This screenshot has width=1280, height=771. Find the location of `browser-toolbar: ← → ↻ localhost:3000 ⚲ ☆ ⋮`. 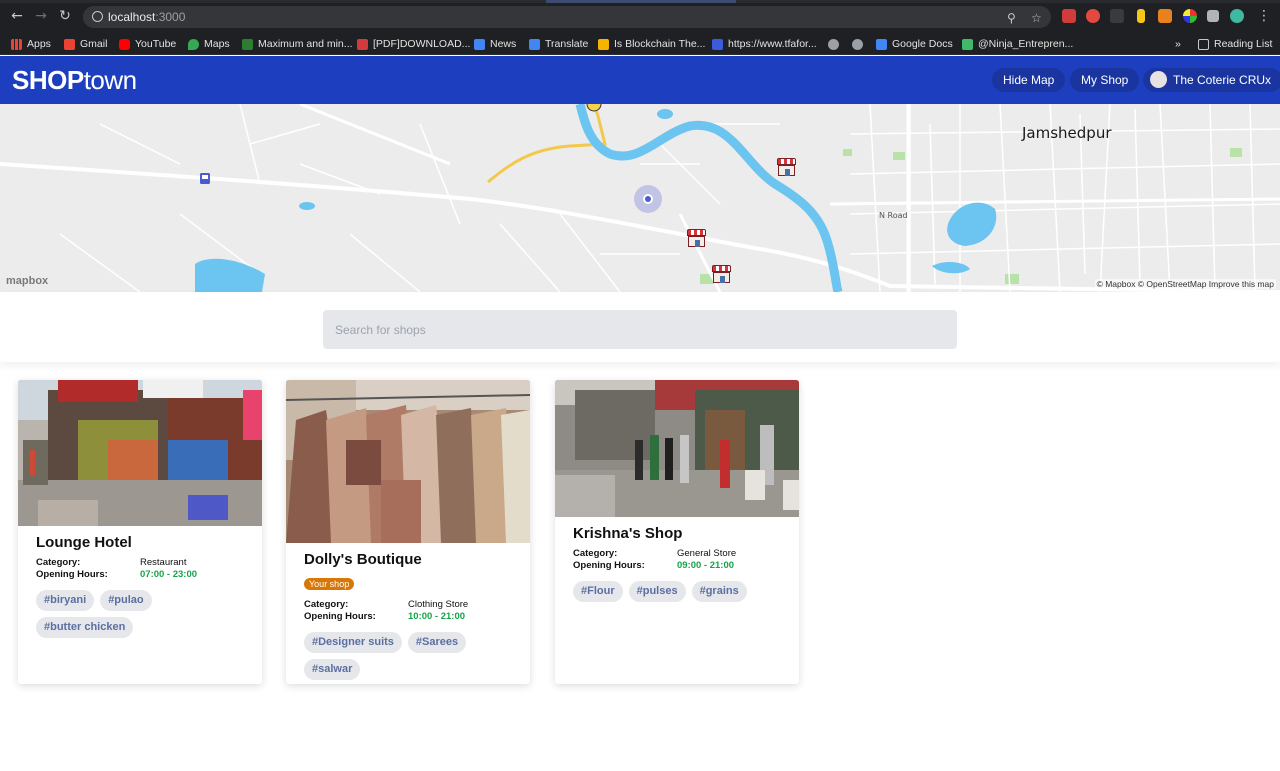

browser-toolbar: ← → ↻ localhost:3000 ⚲ ☆ ⋮ is located at coordinates (640, 16).